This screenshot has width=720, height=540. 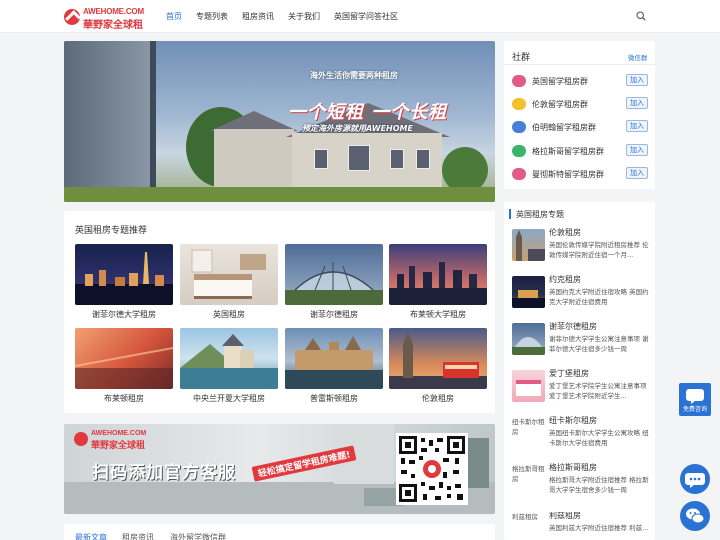 I want to click on qr-code, so click(x=432, y=469).